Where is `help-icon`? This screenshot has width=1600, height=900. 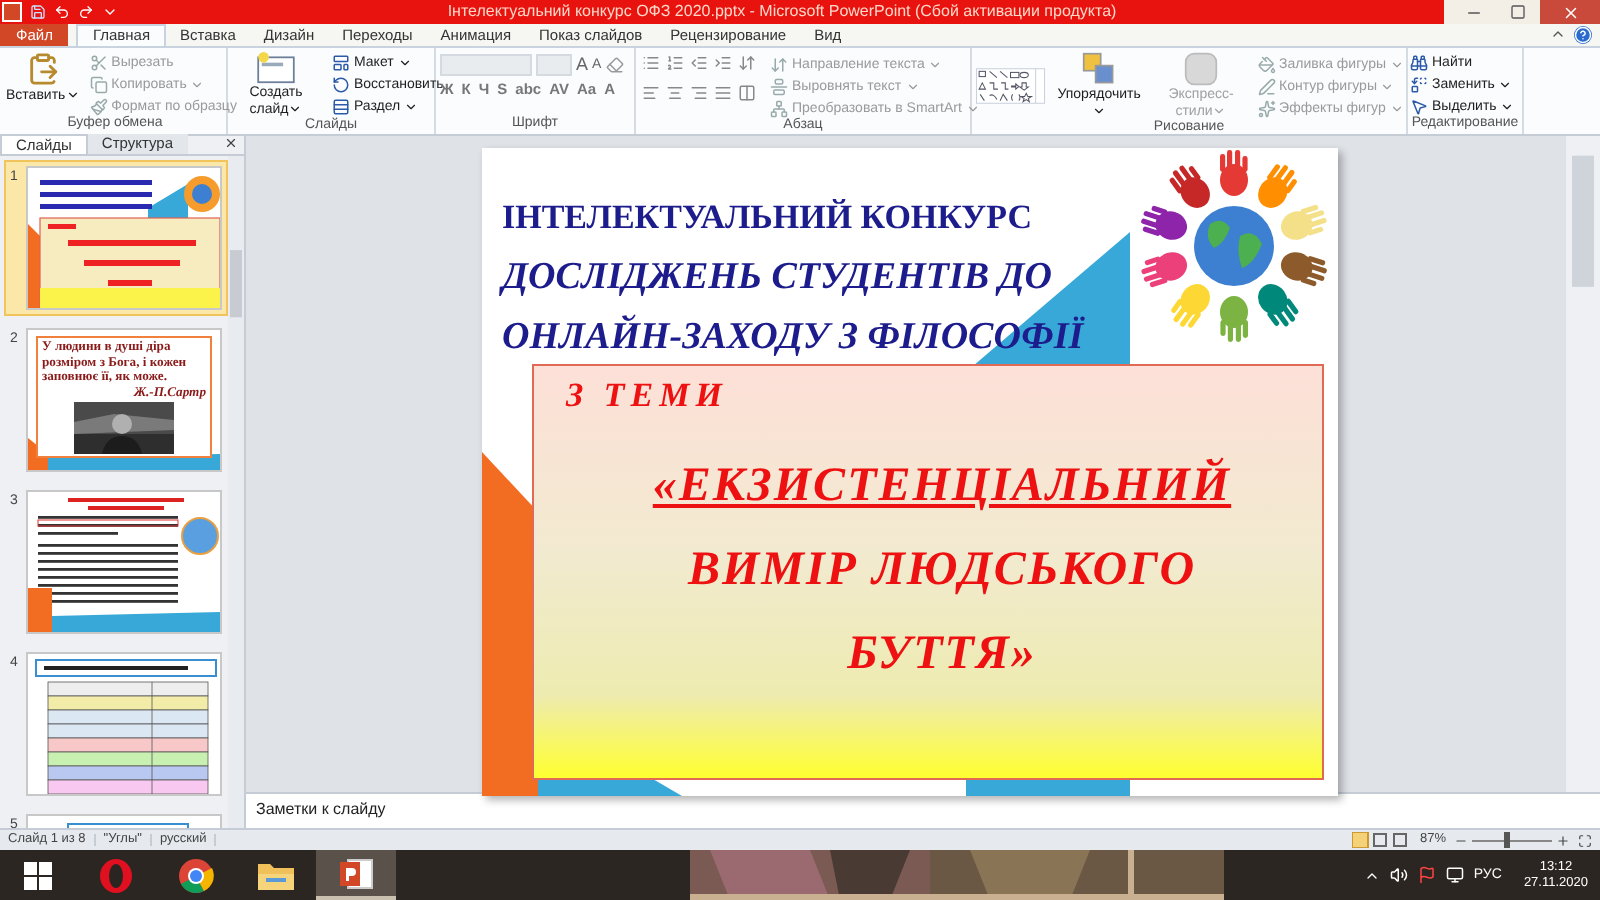
help-icon is located at coordinates (1583, 35).